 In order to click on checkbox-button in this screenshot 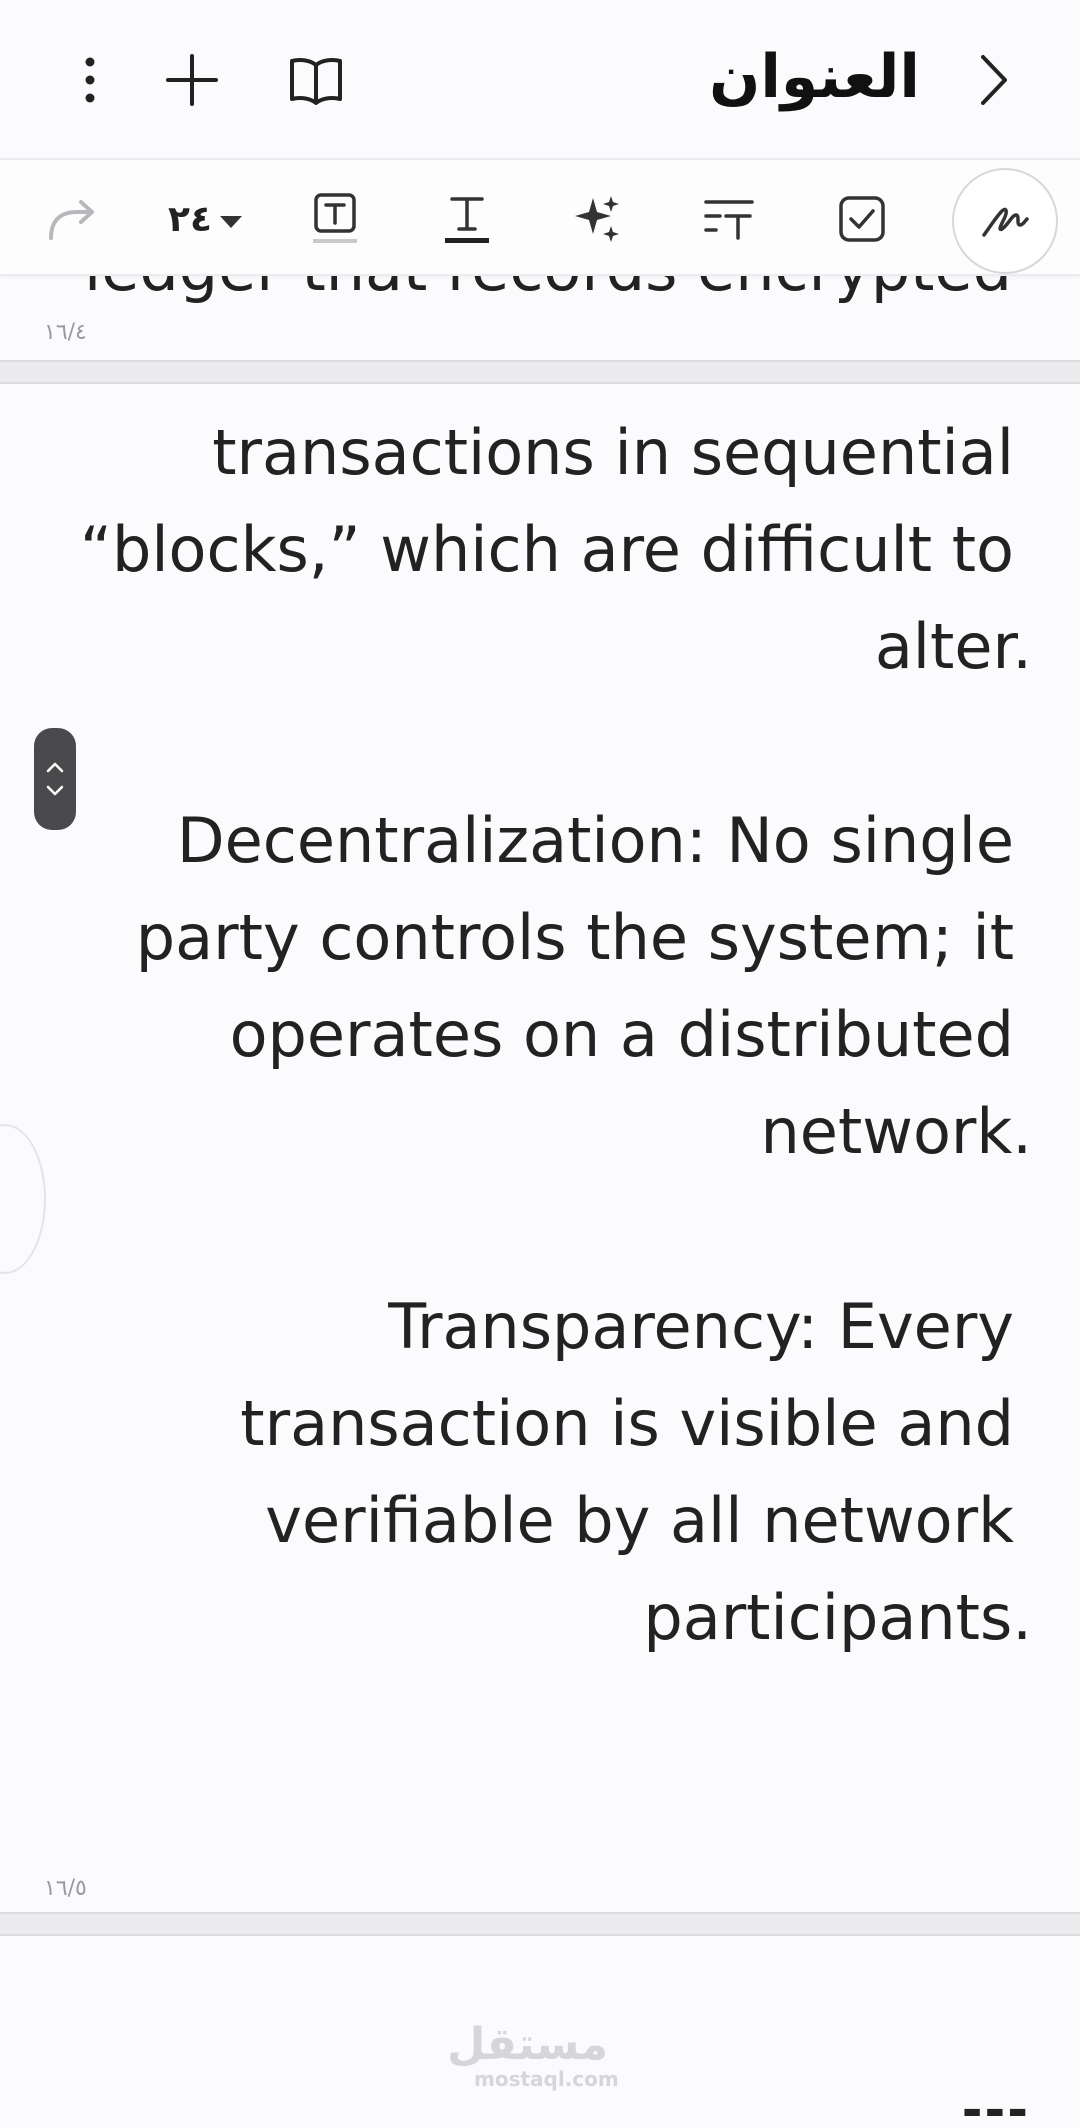, I will do `click(862, 219)`.